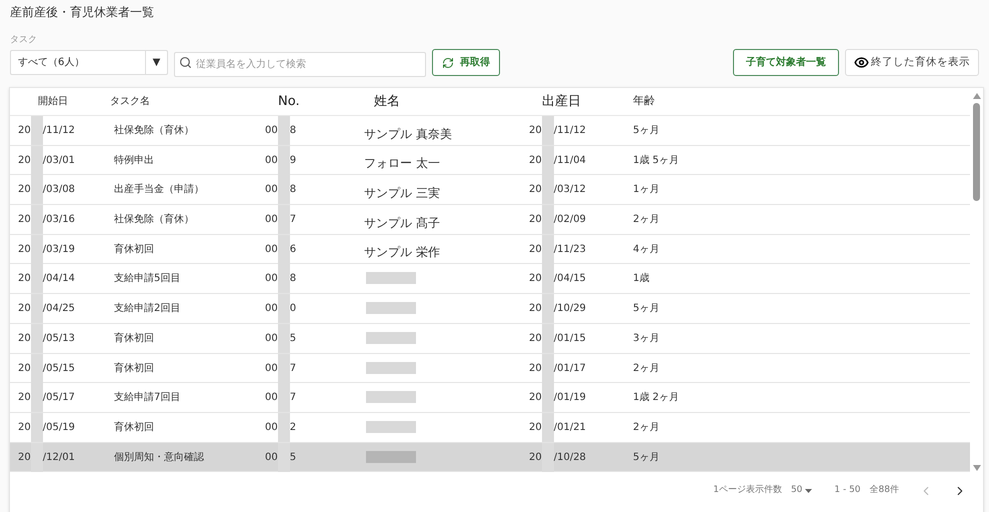  I want to click on table-row: 20 /03/08 出産手当金（申請） 00 8 サンプル 三実 20 /03/12 1ヶ月, so click(490, 190).